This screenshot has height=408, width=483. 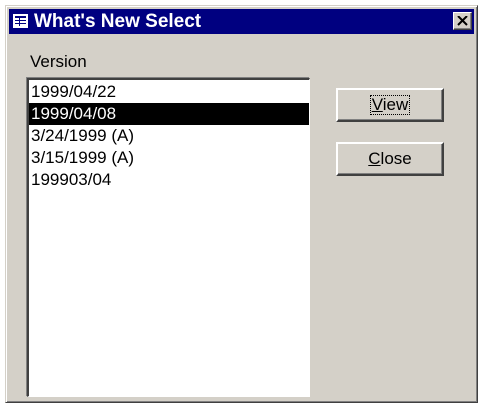 I want to click on close-button: Close, so click(x=390, y=159).